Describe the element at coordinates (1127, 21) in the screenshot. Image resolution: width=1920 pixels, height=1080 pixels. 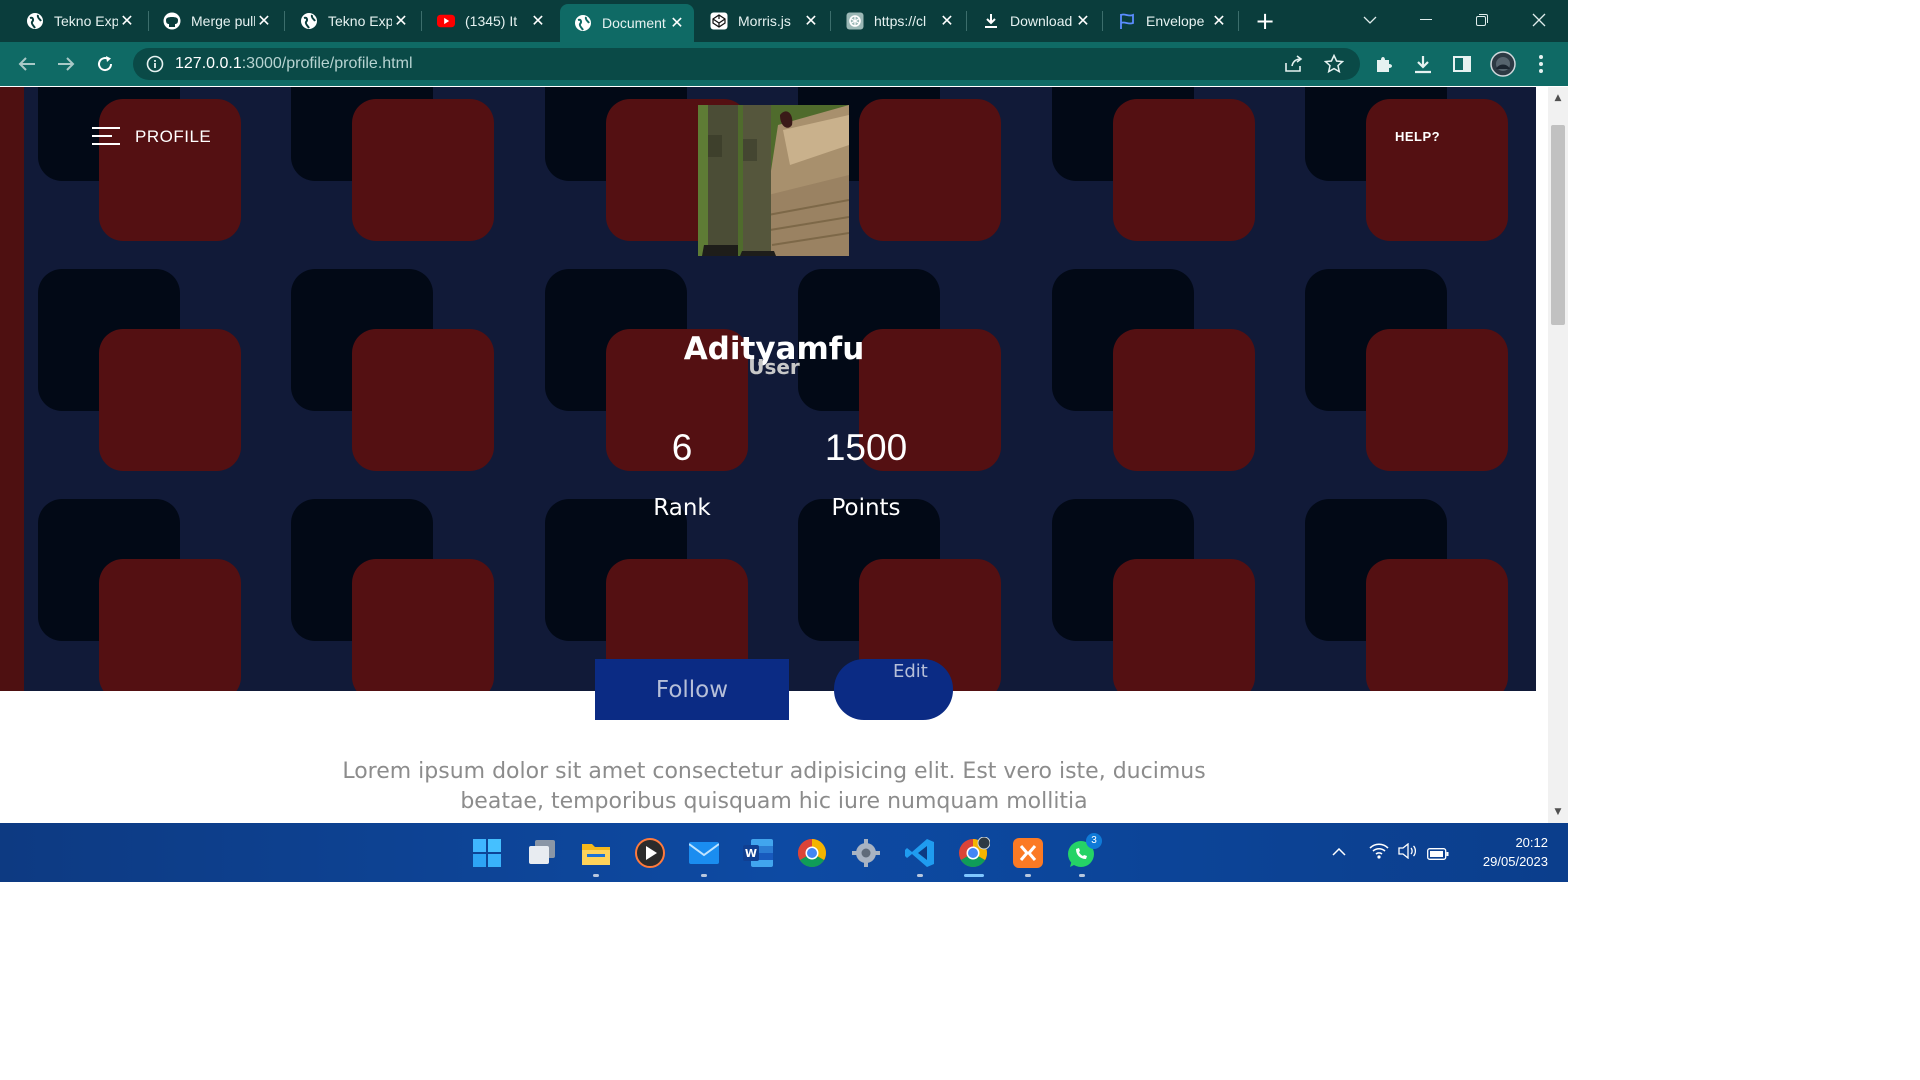
I see `flag-icon` at that location.